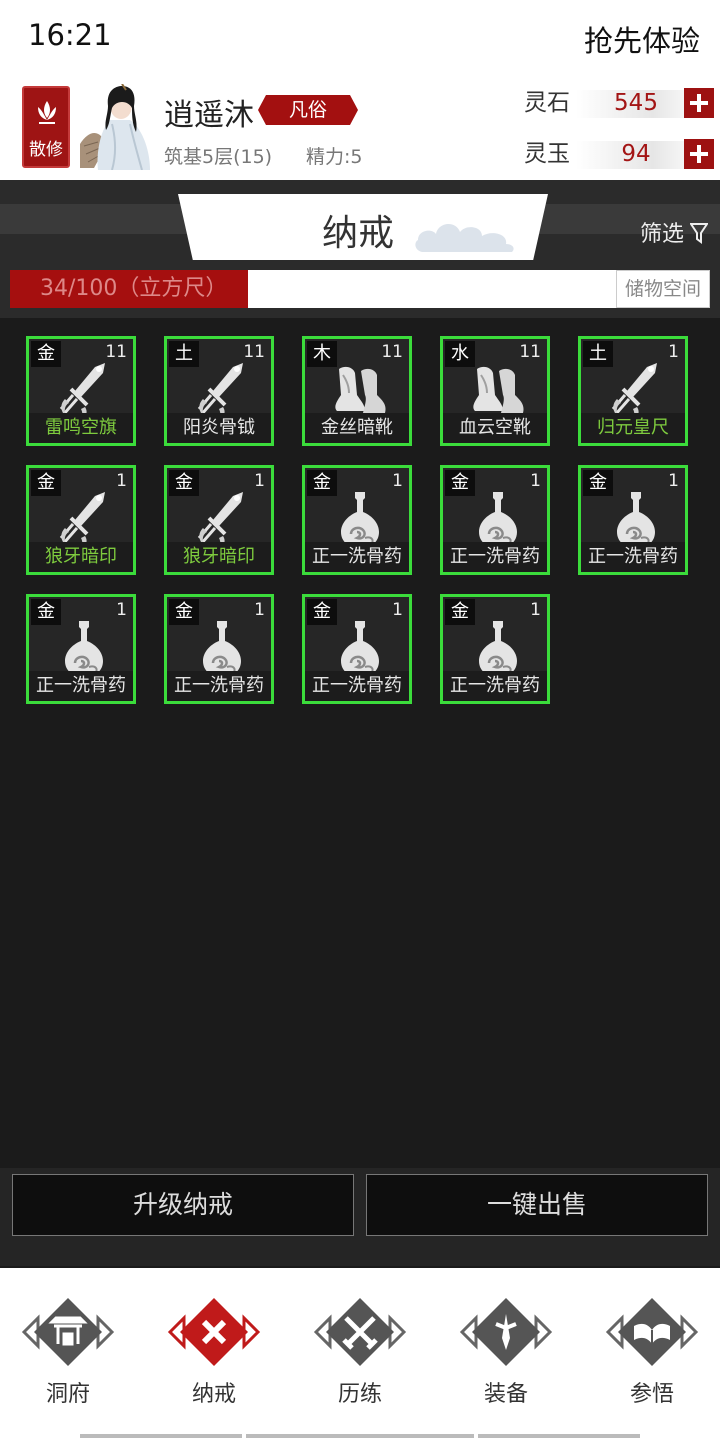 Image resolution: width=720 pixels, height=1440 pixels. I want to click on element-tag: 木, so click(322, 354).